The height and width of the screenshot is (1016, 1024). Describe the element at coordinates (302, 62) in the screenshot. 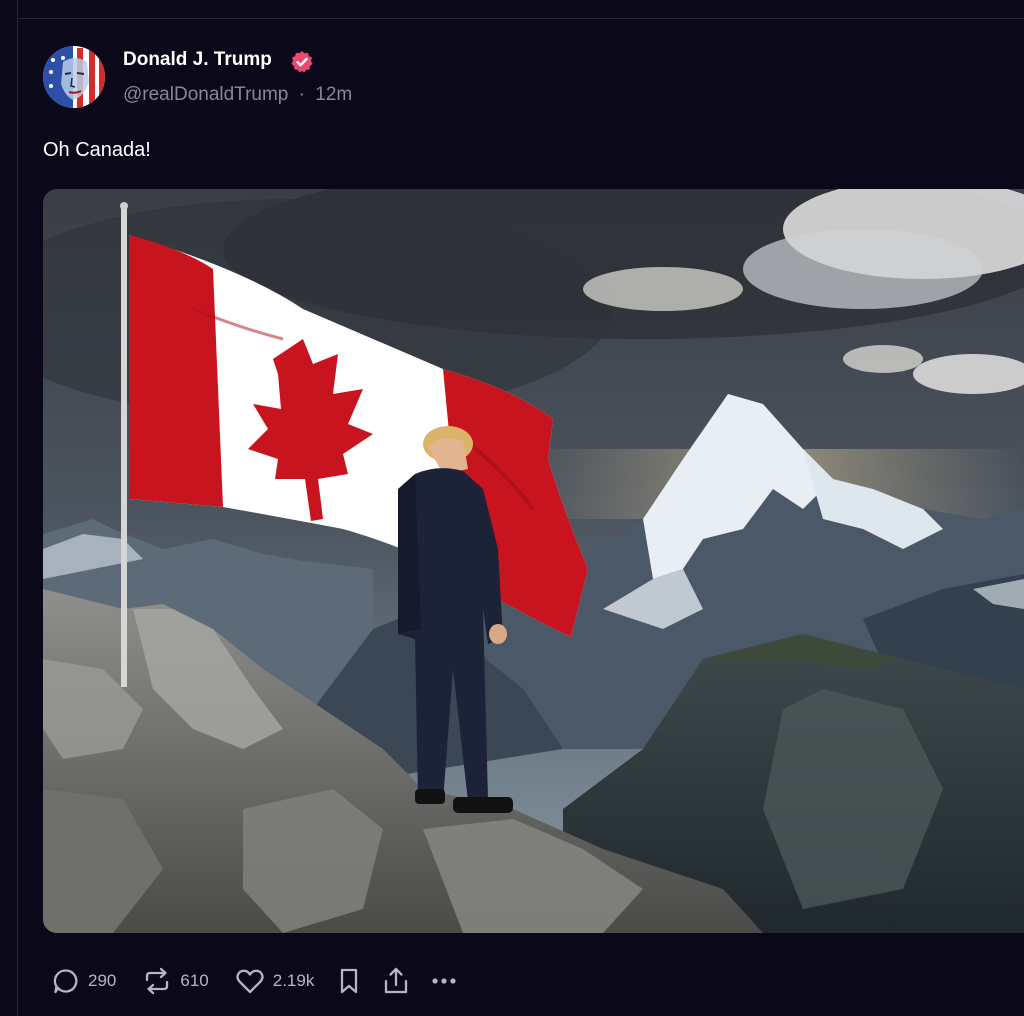

I see `verified-badge-icon` at that location.